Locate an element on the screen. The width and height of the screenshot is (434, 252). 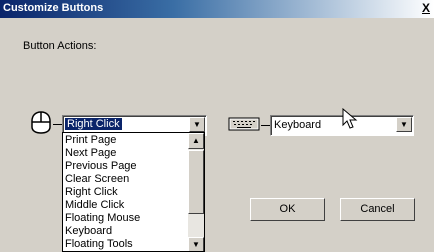
list-scrollbar: ▲ ▼ is located at coordinates (196, 192).